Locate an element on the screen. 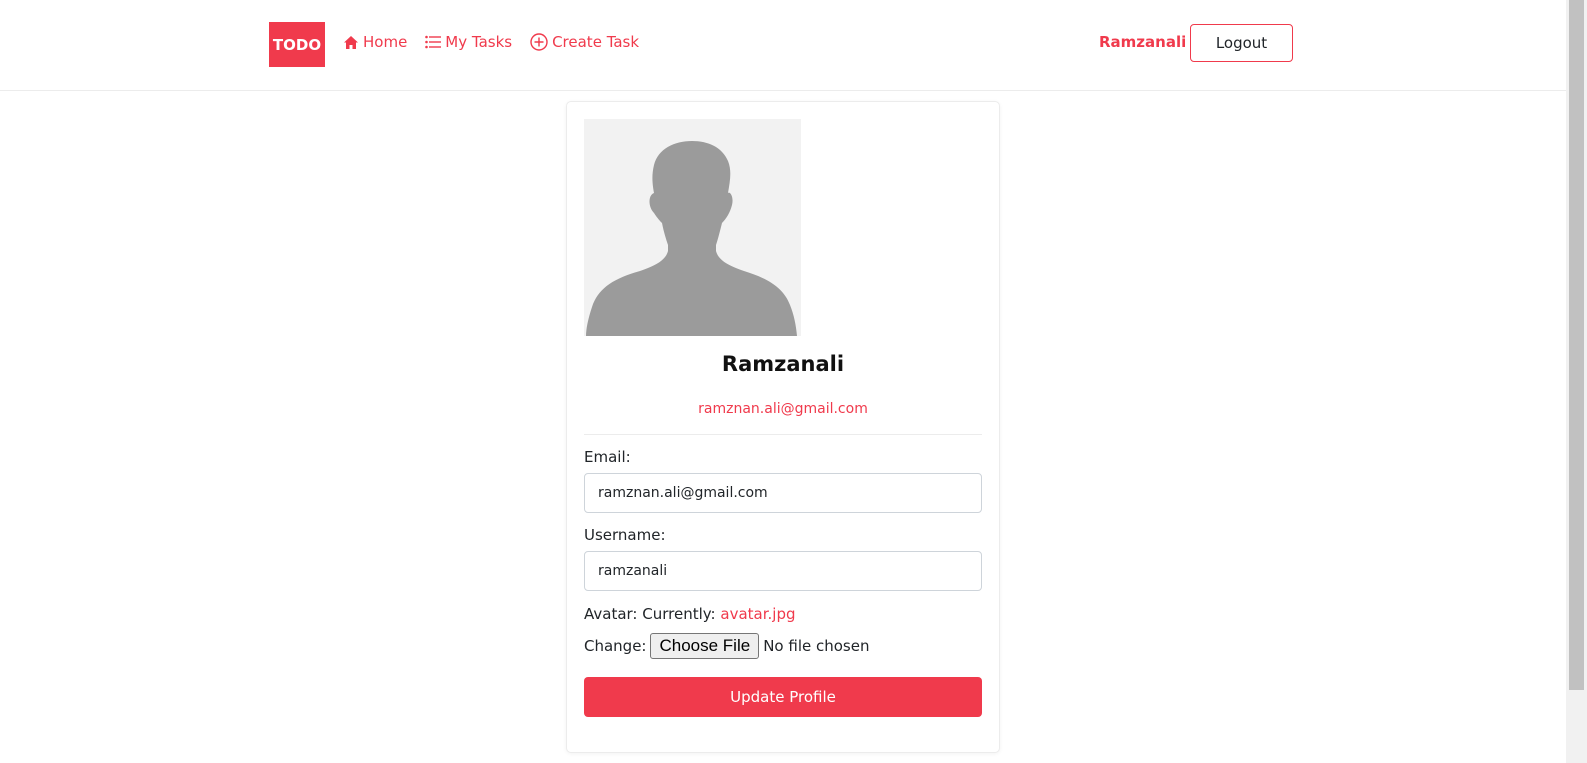 Image resolution: width=1587 pixels, height=763 pixels. list-icon is located at coordinates (433, 42).